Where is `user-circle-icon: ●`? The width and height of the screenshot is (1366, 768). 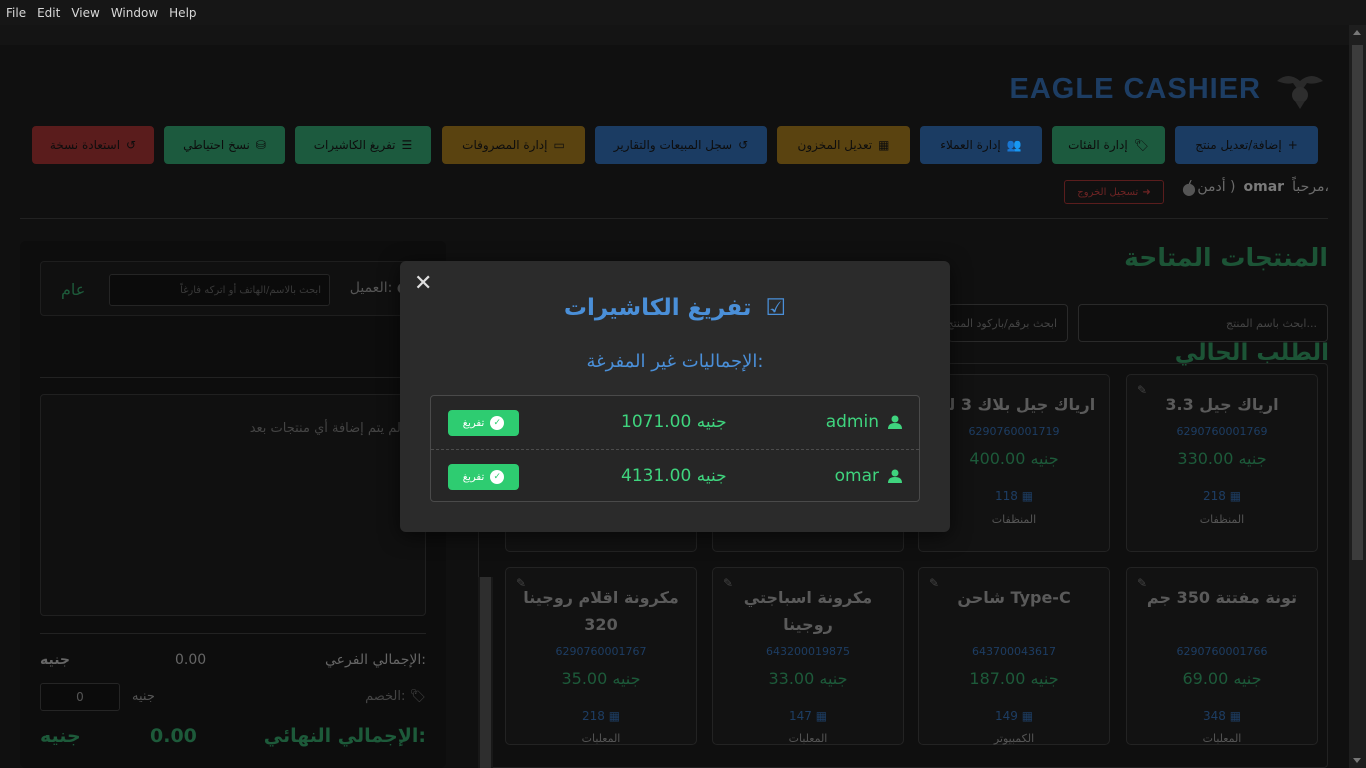
user-circle-icon: ● is located at coordinates (1189, 188).